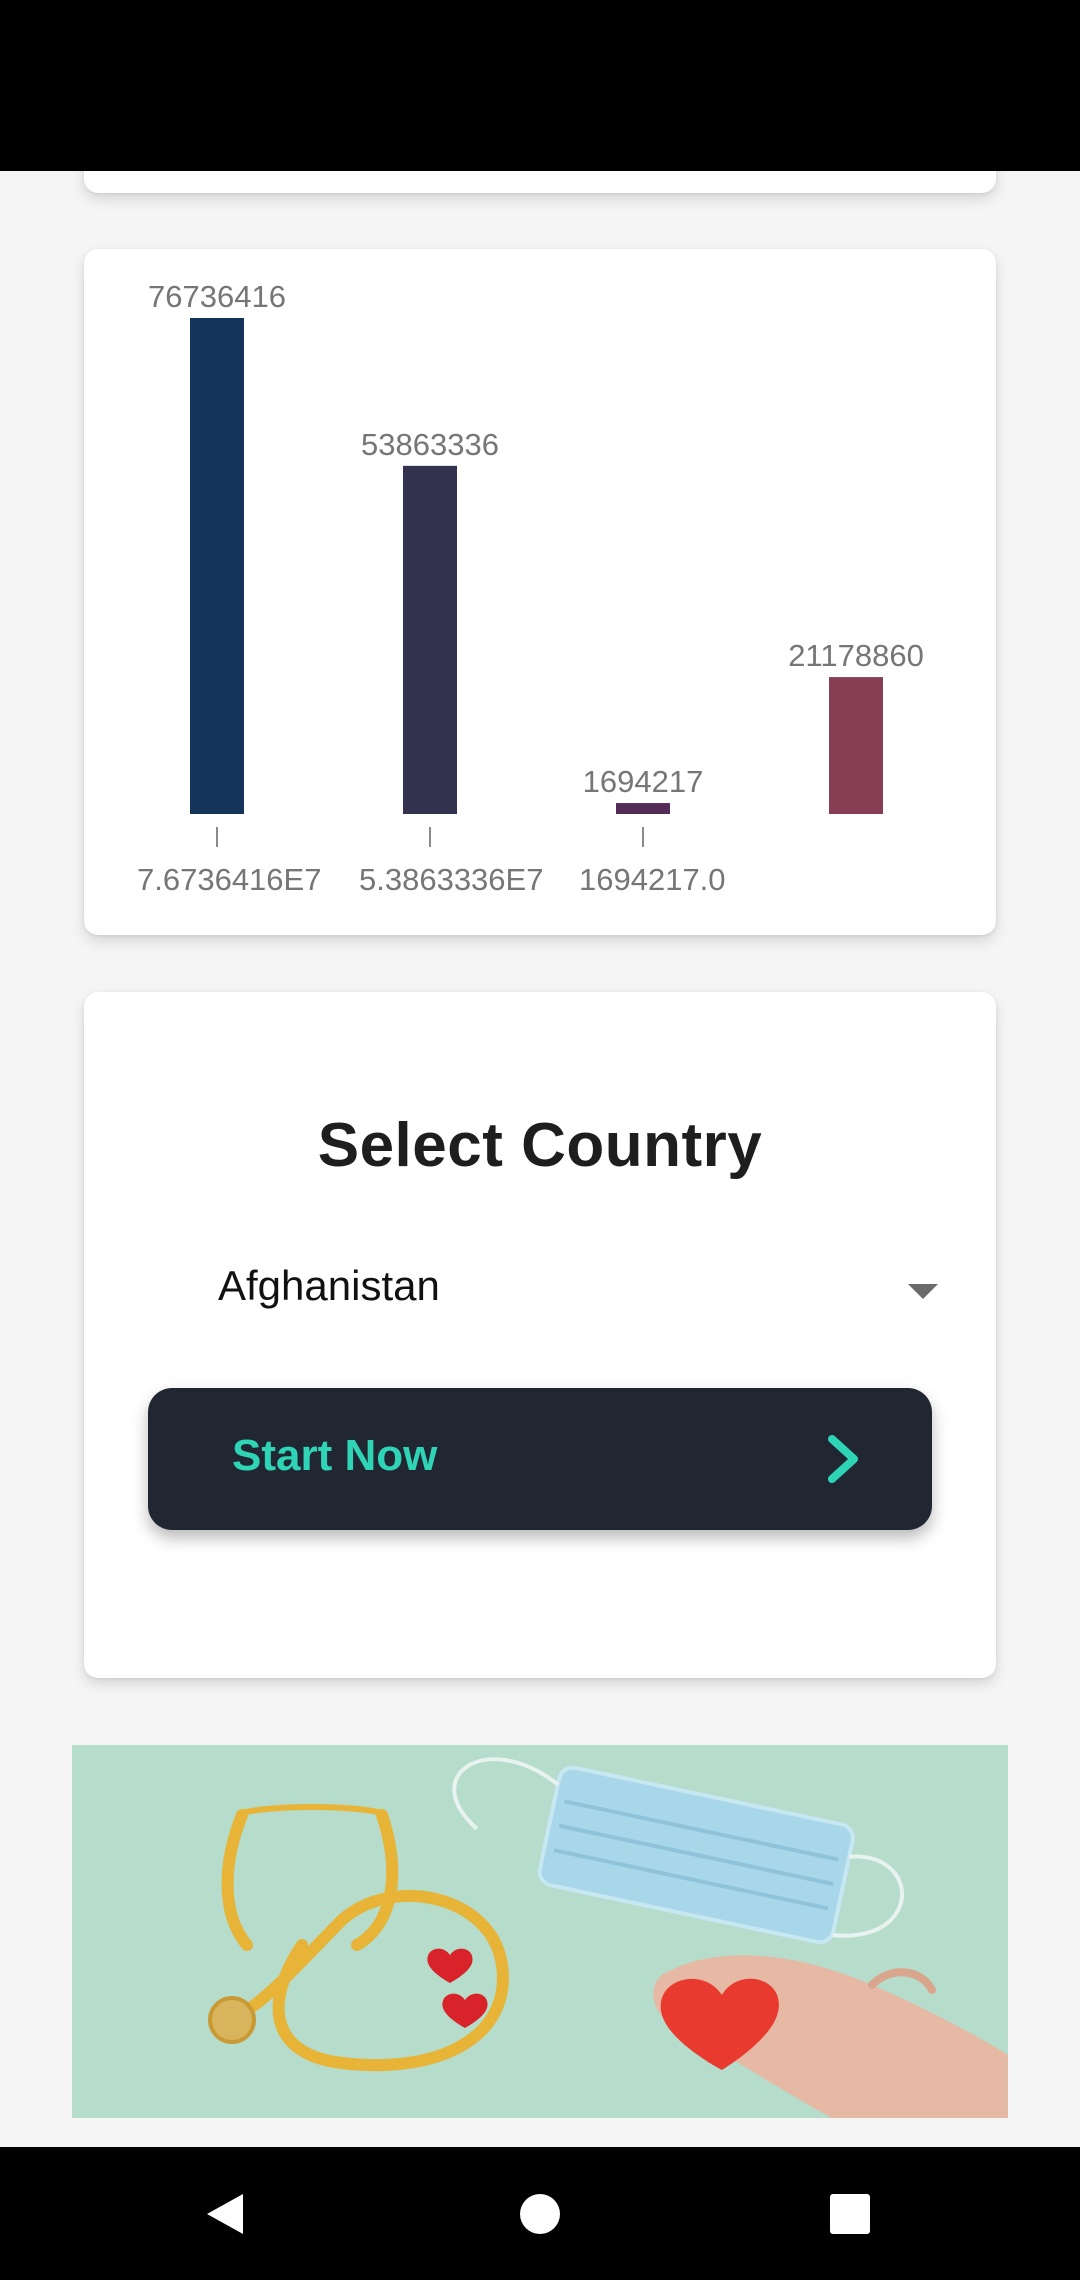  What do you see at coordinates (329, 1285) in the screenshot?
I see `selected-country: Afghanistan` at bounding box center [329, 1285].